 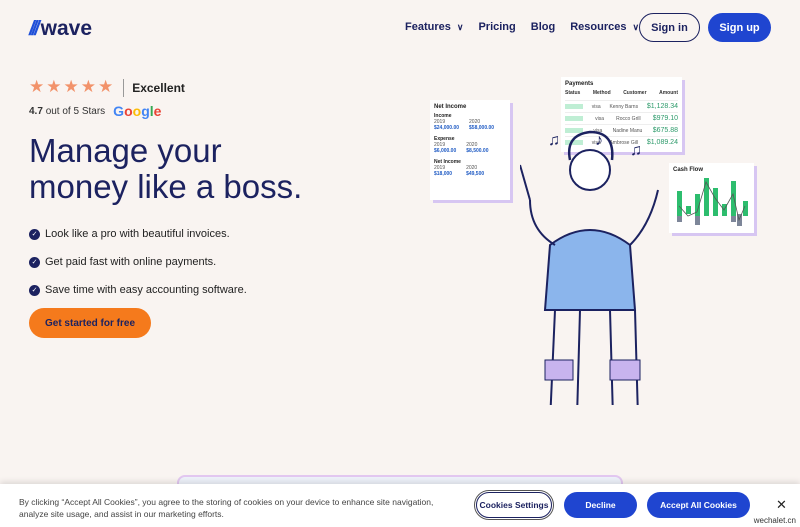 What do you see at coordinates (543, 27) in the screenshot?
I see `nav-blog: Blog` at bounding box center [543, 27].